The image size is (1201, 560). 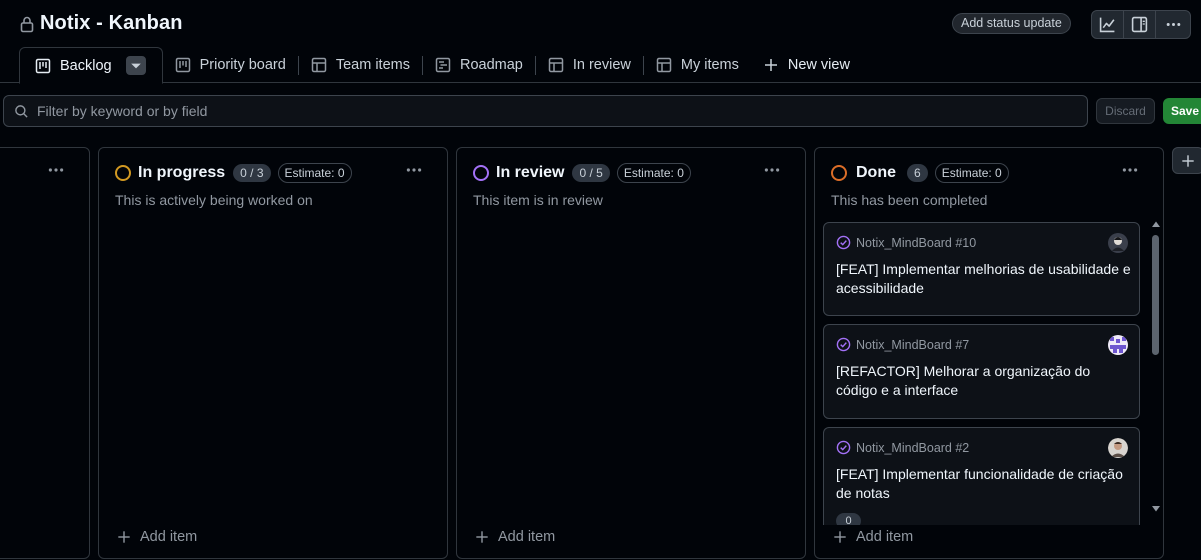 I want to click on tab-in-review: In review, so click(x=589, y=65).